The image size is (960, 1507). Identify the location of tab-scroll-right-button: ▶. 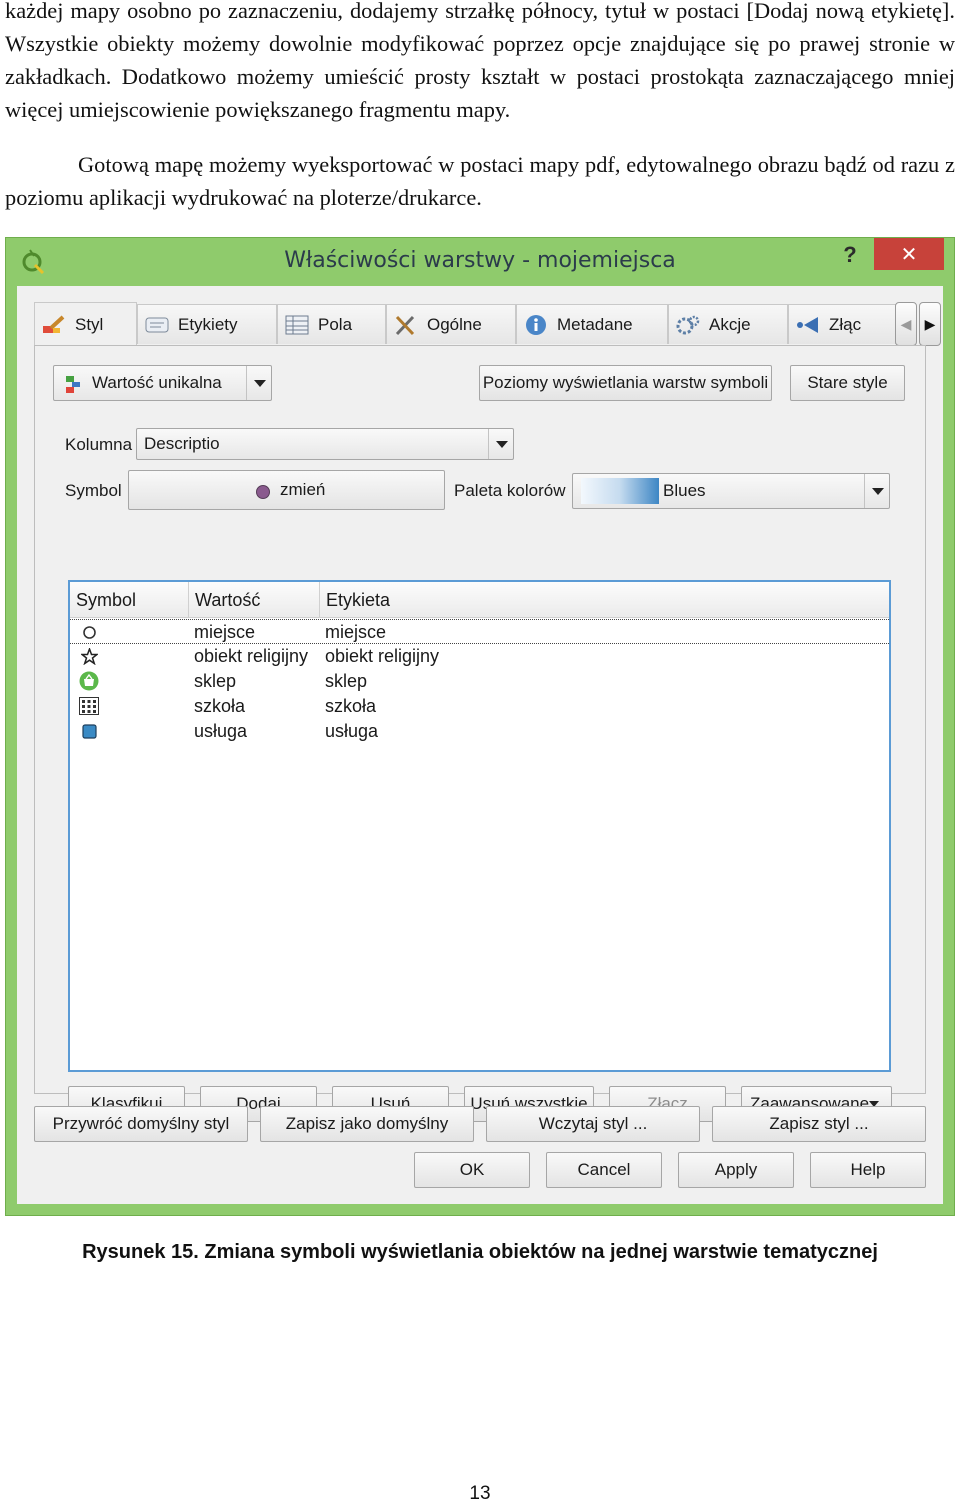
(930, 324).